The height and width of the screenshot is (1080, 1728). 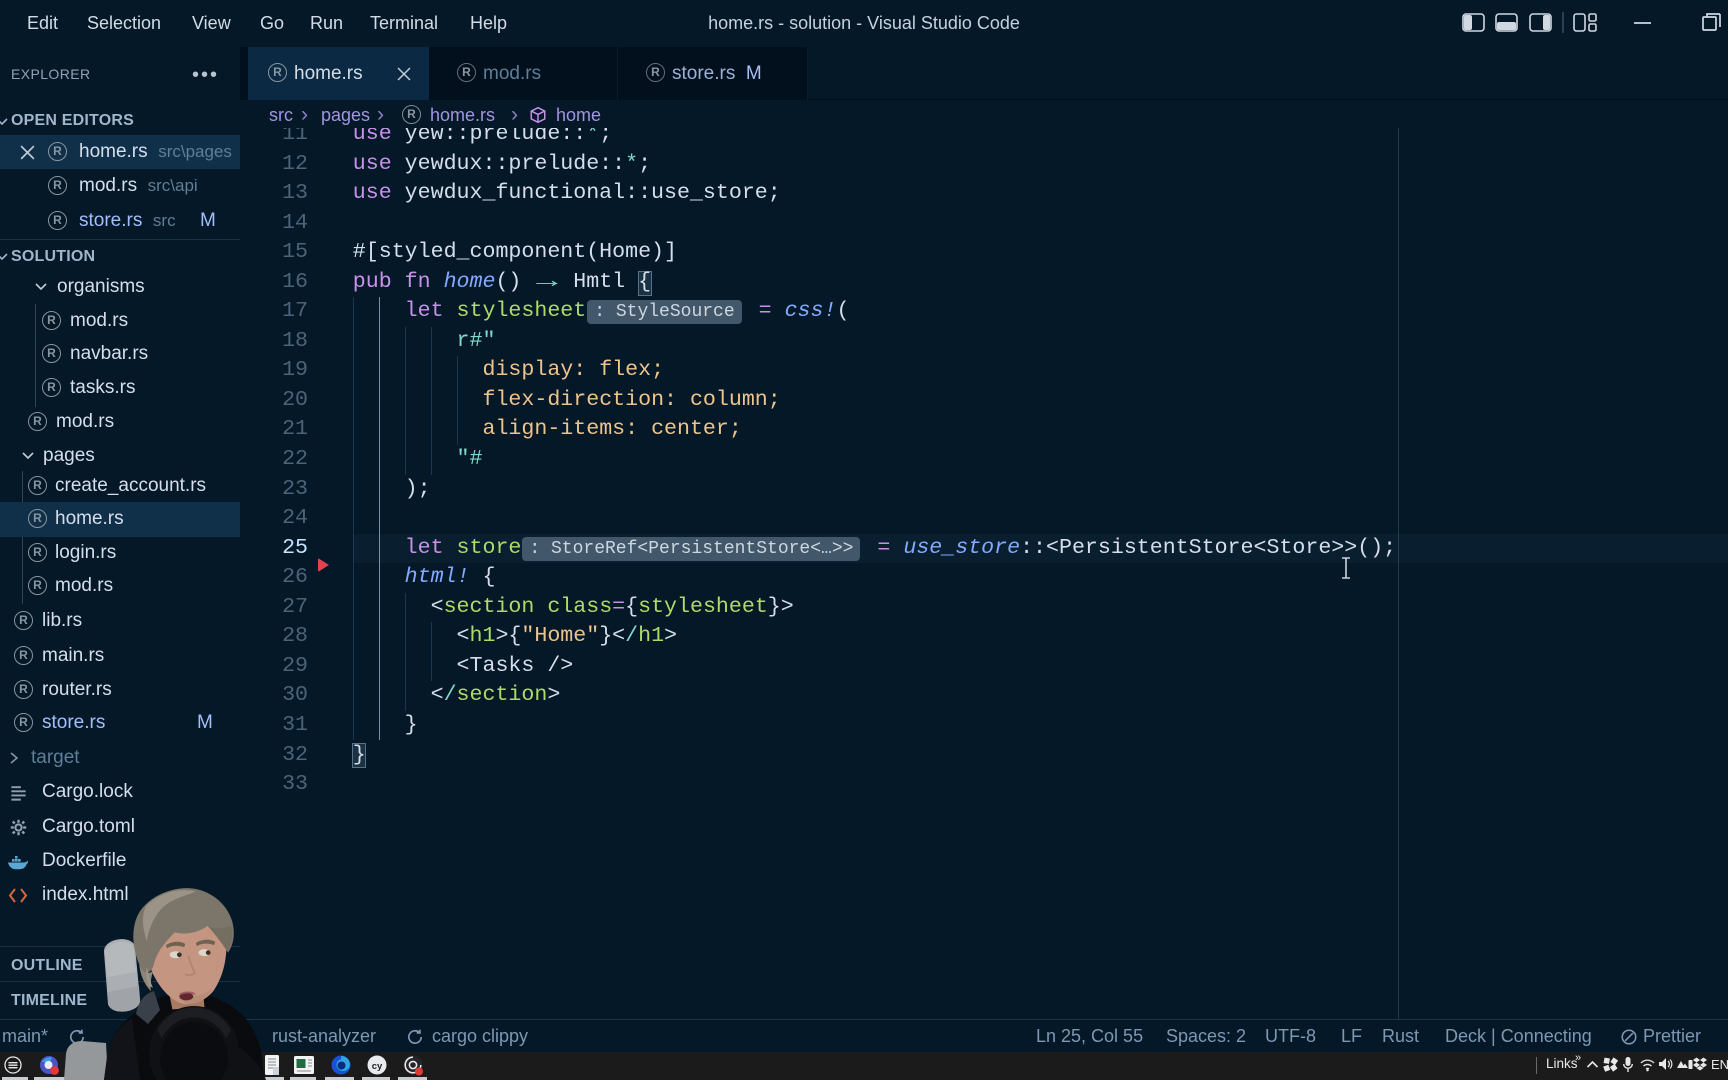 I want to click on svg-text: cy, so click(x=377, y=1066).